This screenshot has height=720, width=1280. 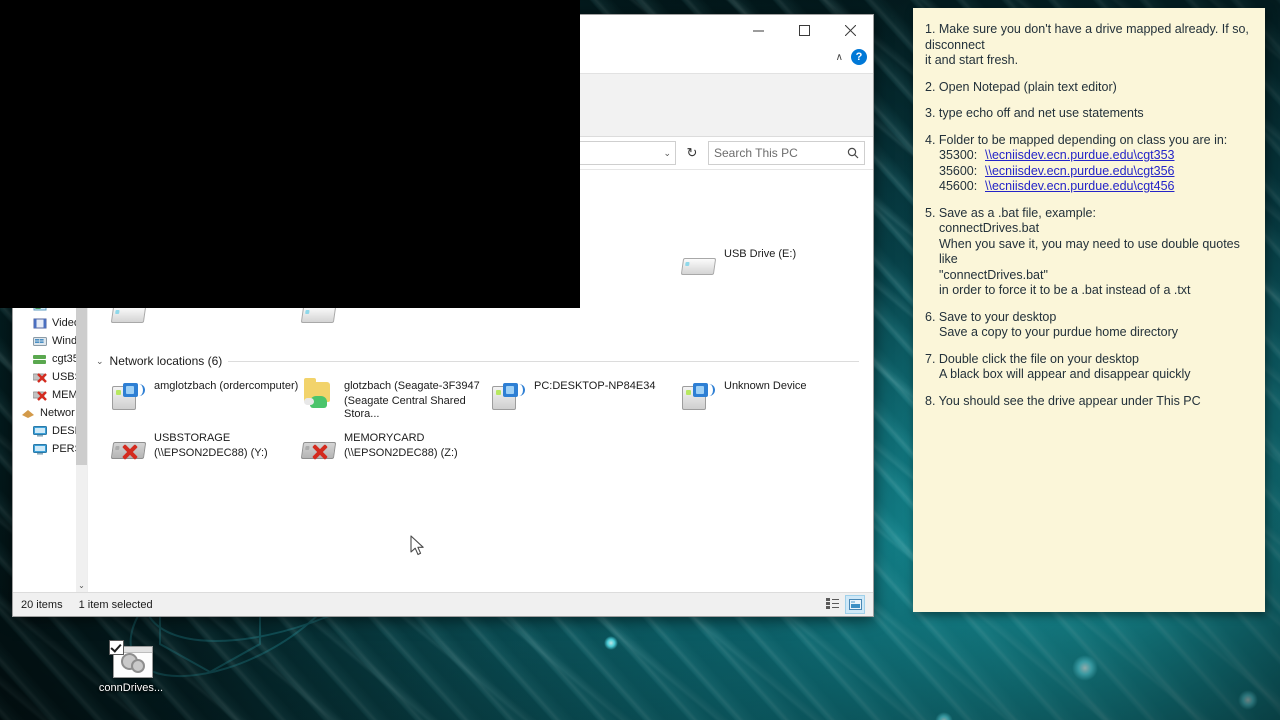 What do you see at coordinates (166, 361) in the screenshot?
I see `group-header-label: Network locations (6)` at bounding box center [166, 361].